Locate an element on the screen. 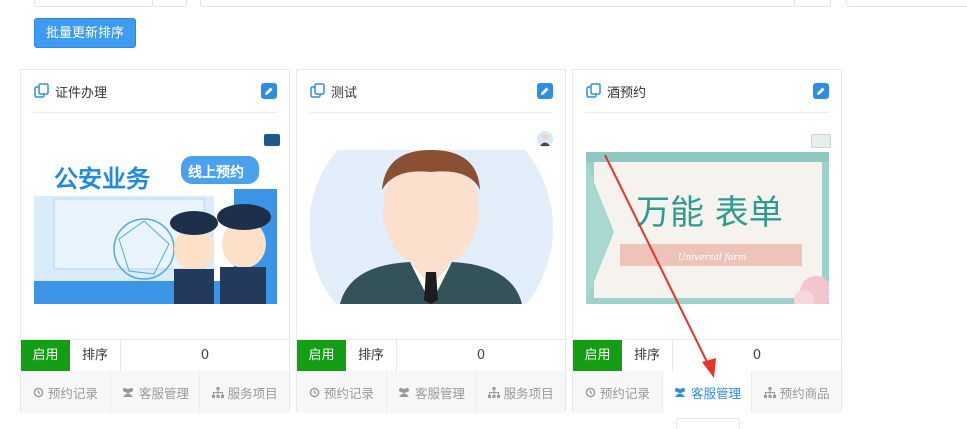  batch-update-sort-button: 批量更新排序 is located at coordinates (85, 33).